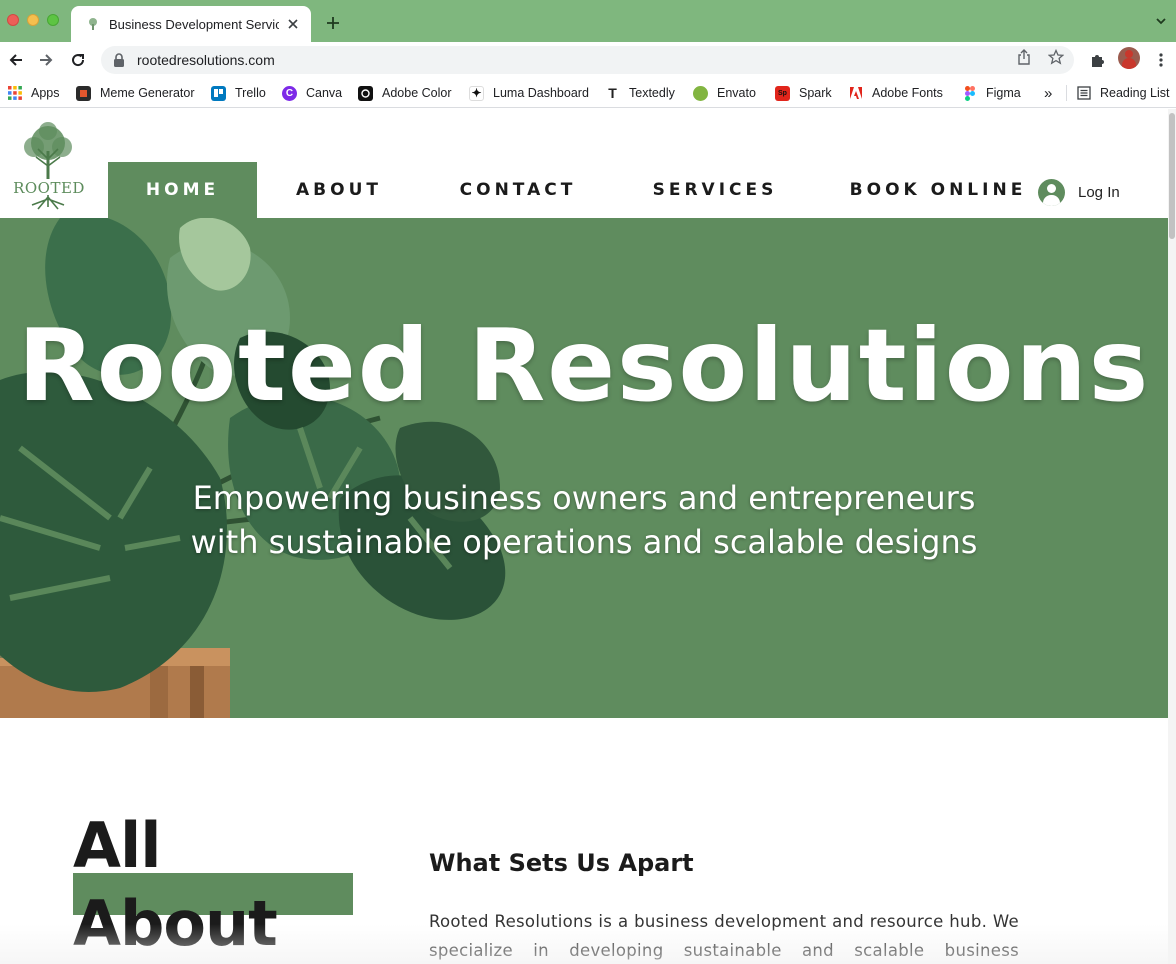 This screenshot has width=1176, height=964. I want to click on address-bar: rootedresolutions.com, so click(587, 60).